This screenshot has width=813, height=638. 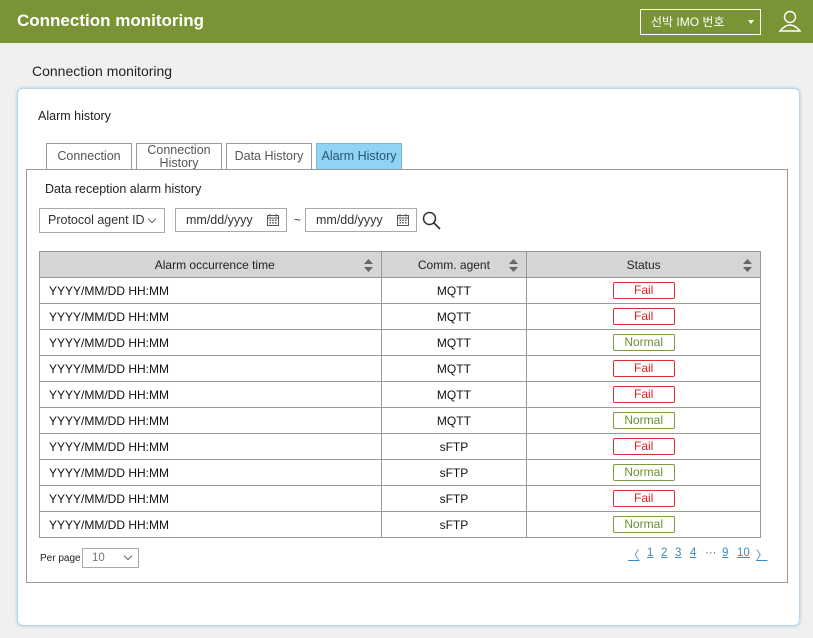 What do you see at coordinates (406, 21) in the screenshot?
I see `top-bar: Connection monitoring 선박 IMO 번호` at bounding box center [406, 21].